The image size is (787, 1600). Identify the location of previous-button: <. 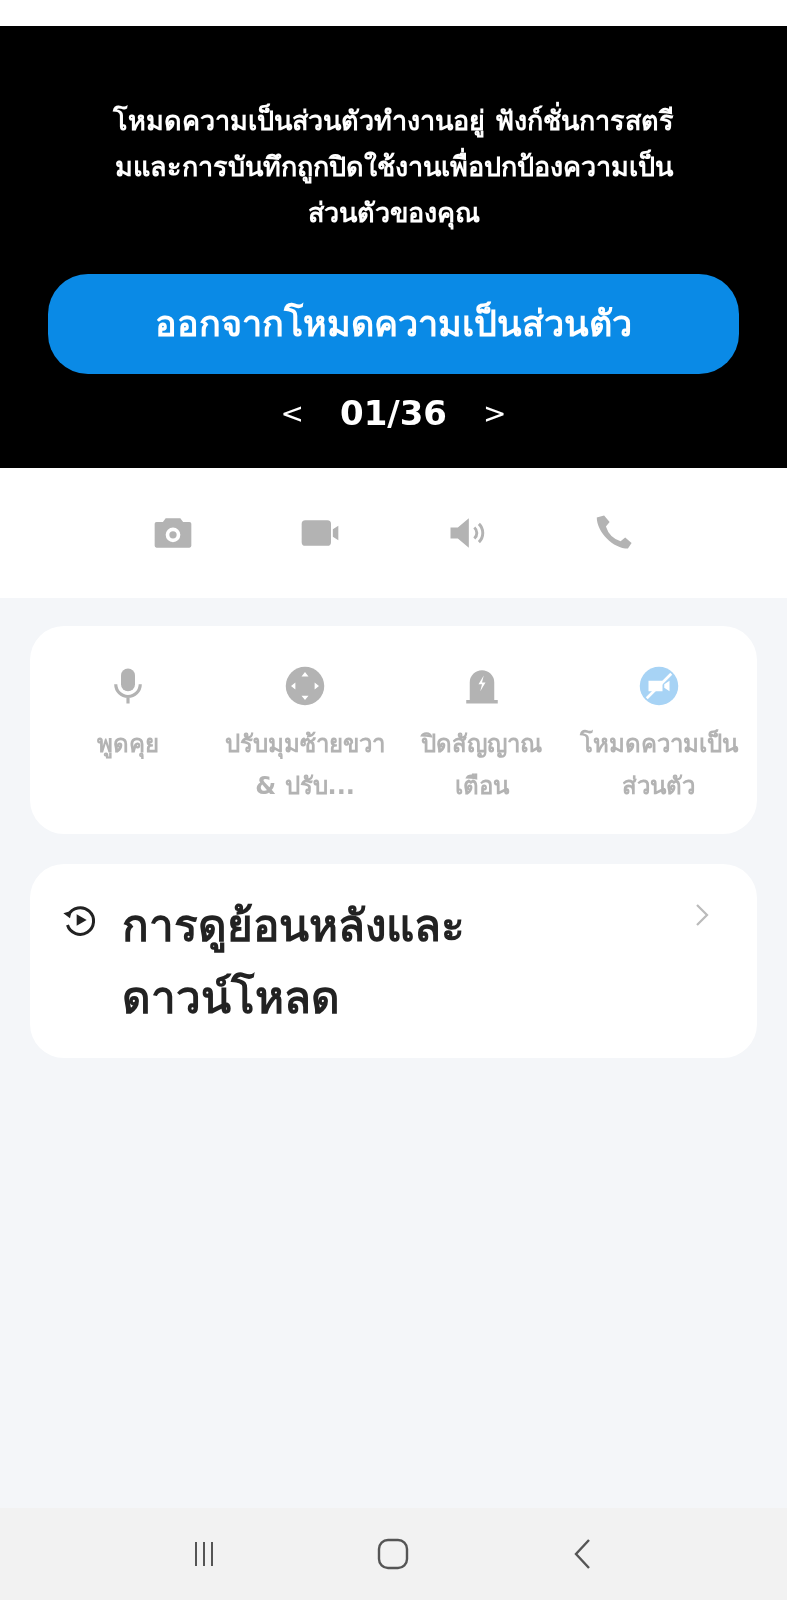
(292, 413).